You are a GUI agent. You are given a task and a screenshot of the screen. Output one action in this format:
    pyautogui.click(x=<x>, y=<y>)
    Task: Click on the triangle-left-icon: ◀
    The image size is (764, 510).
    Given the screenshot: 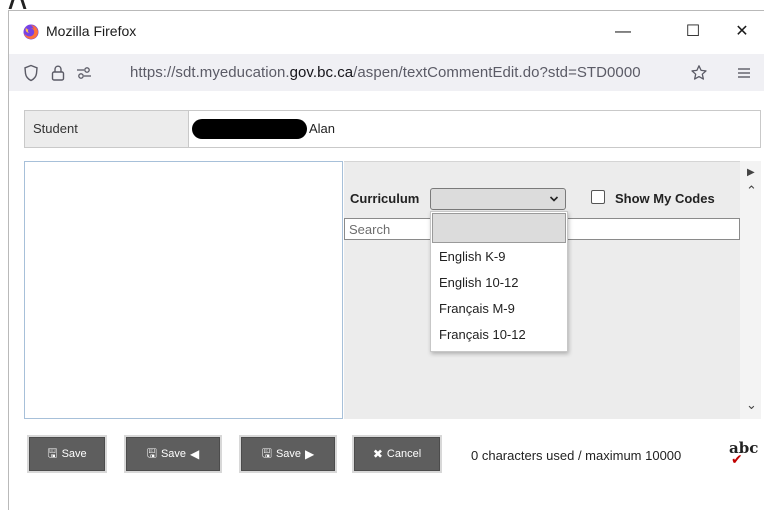 What is the action you would take?
    pyautogui.click(x=195, y=454)
    